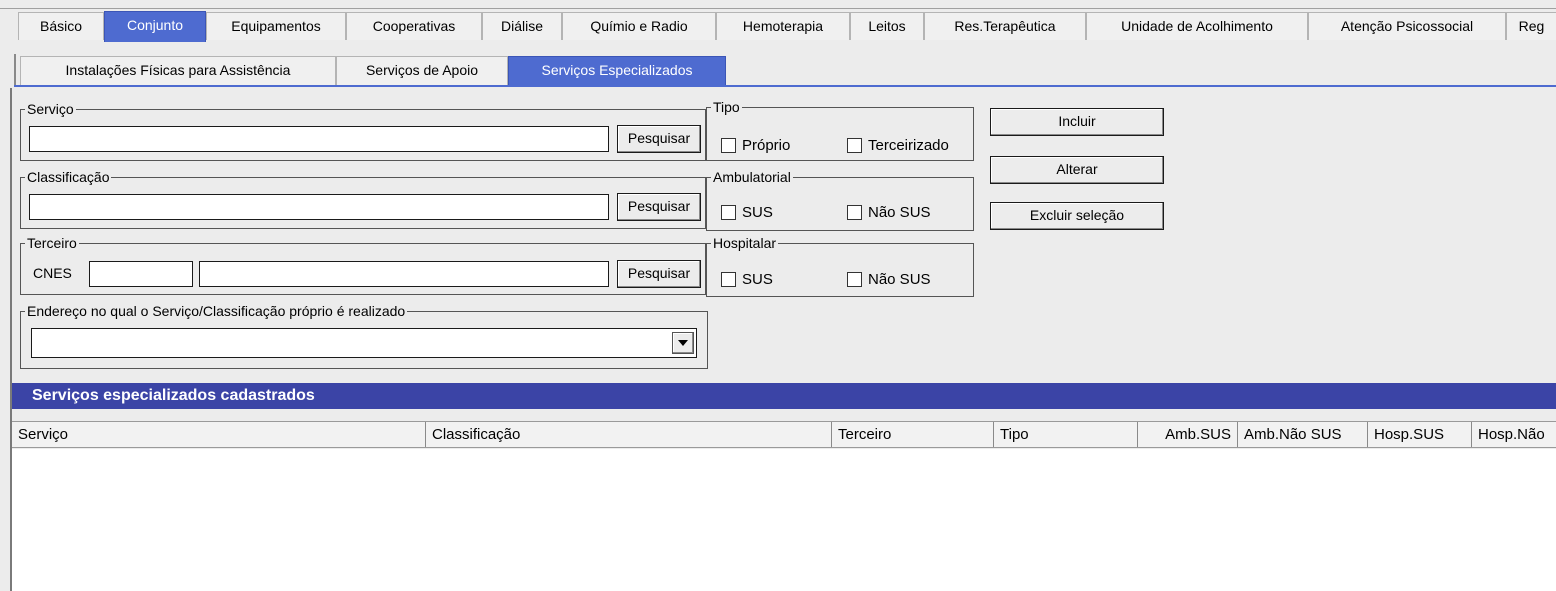 Image resolution: width=1556 pixels, height=591 pixels. Describe the element at coordinates (319, 139) in the screenshot. I see `servico-input` at that location.